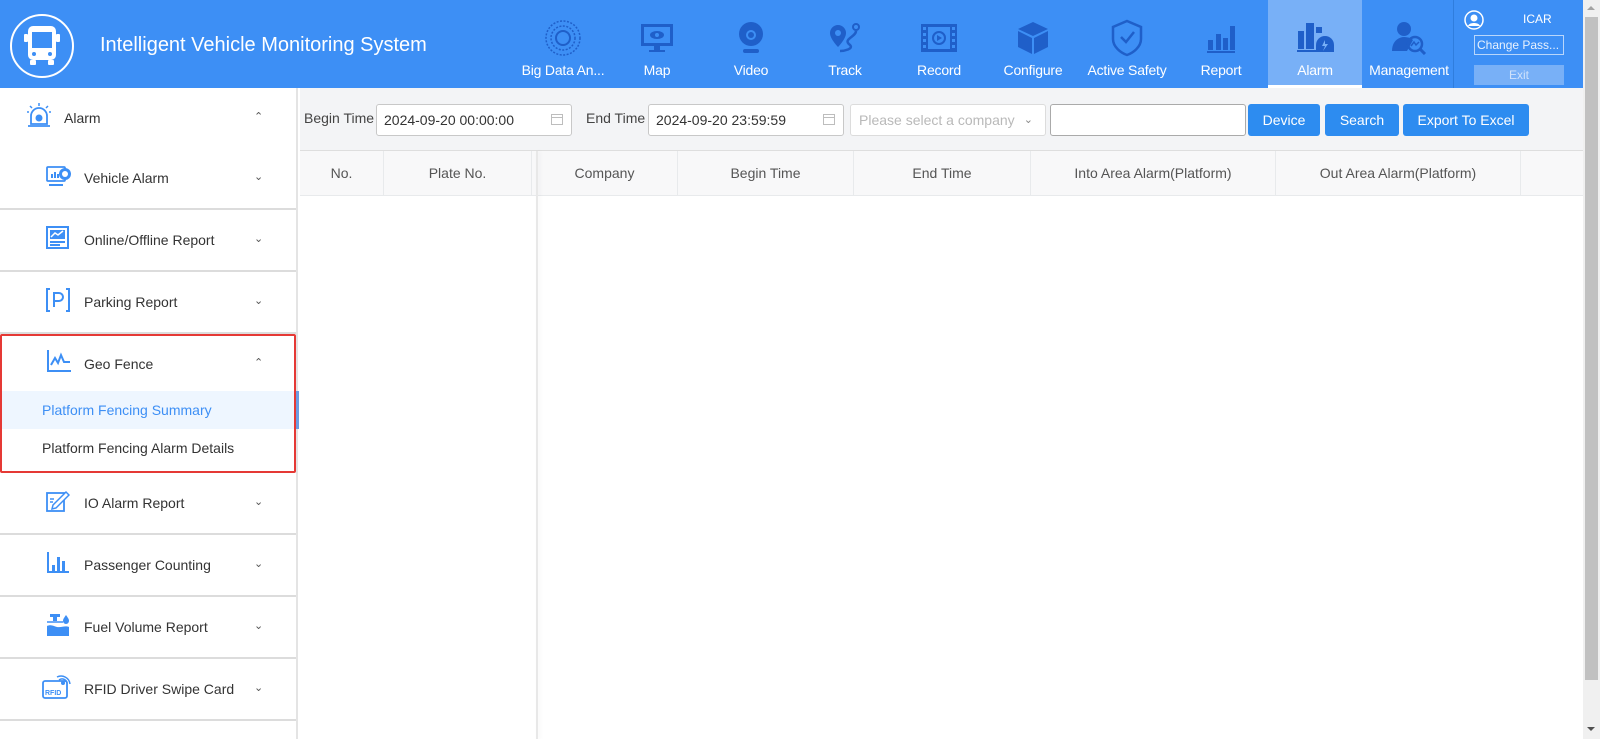  I want to click on nav-map: Map, so click(657, 44).